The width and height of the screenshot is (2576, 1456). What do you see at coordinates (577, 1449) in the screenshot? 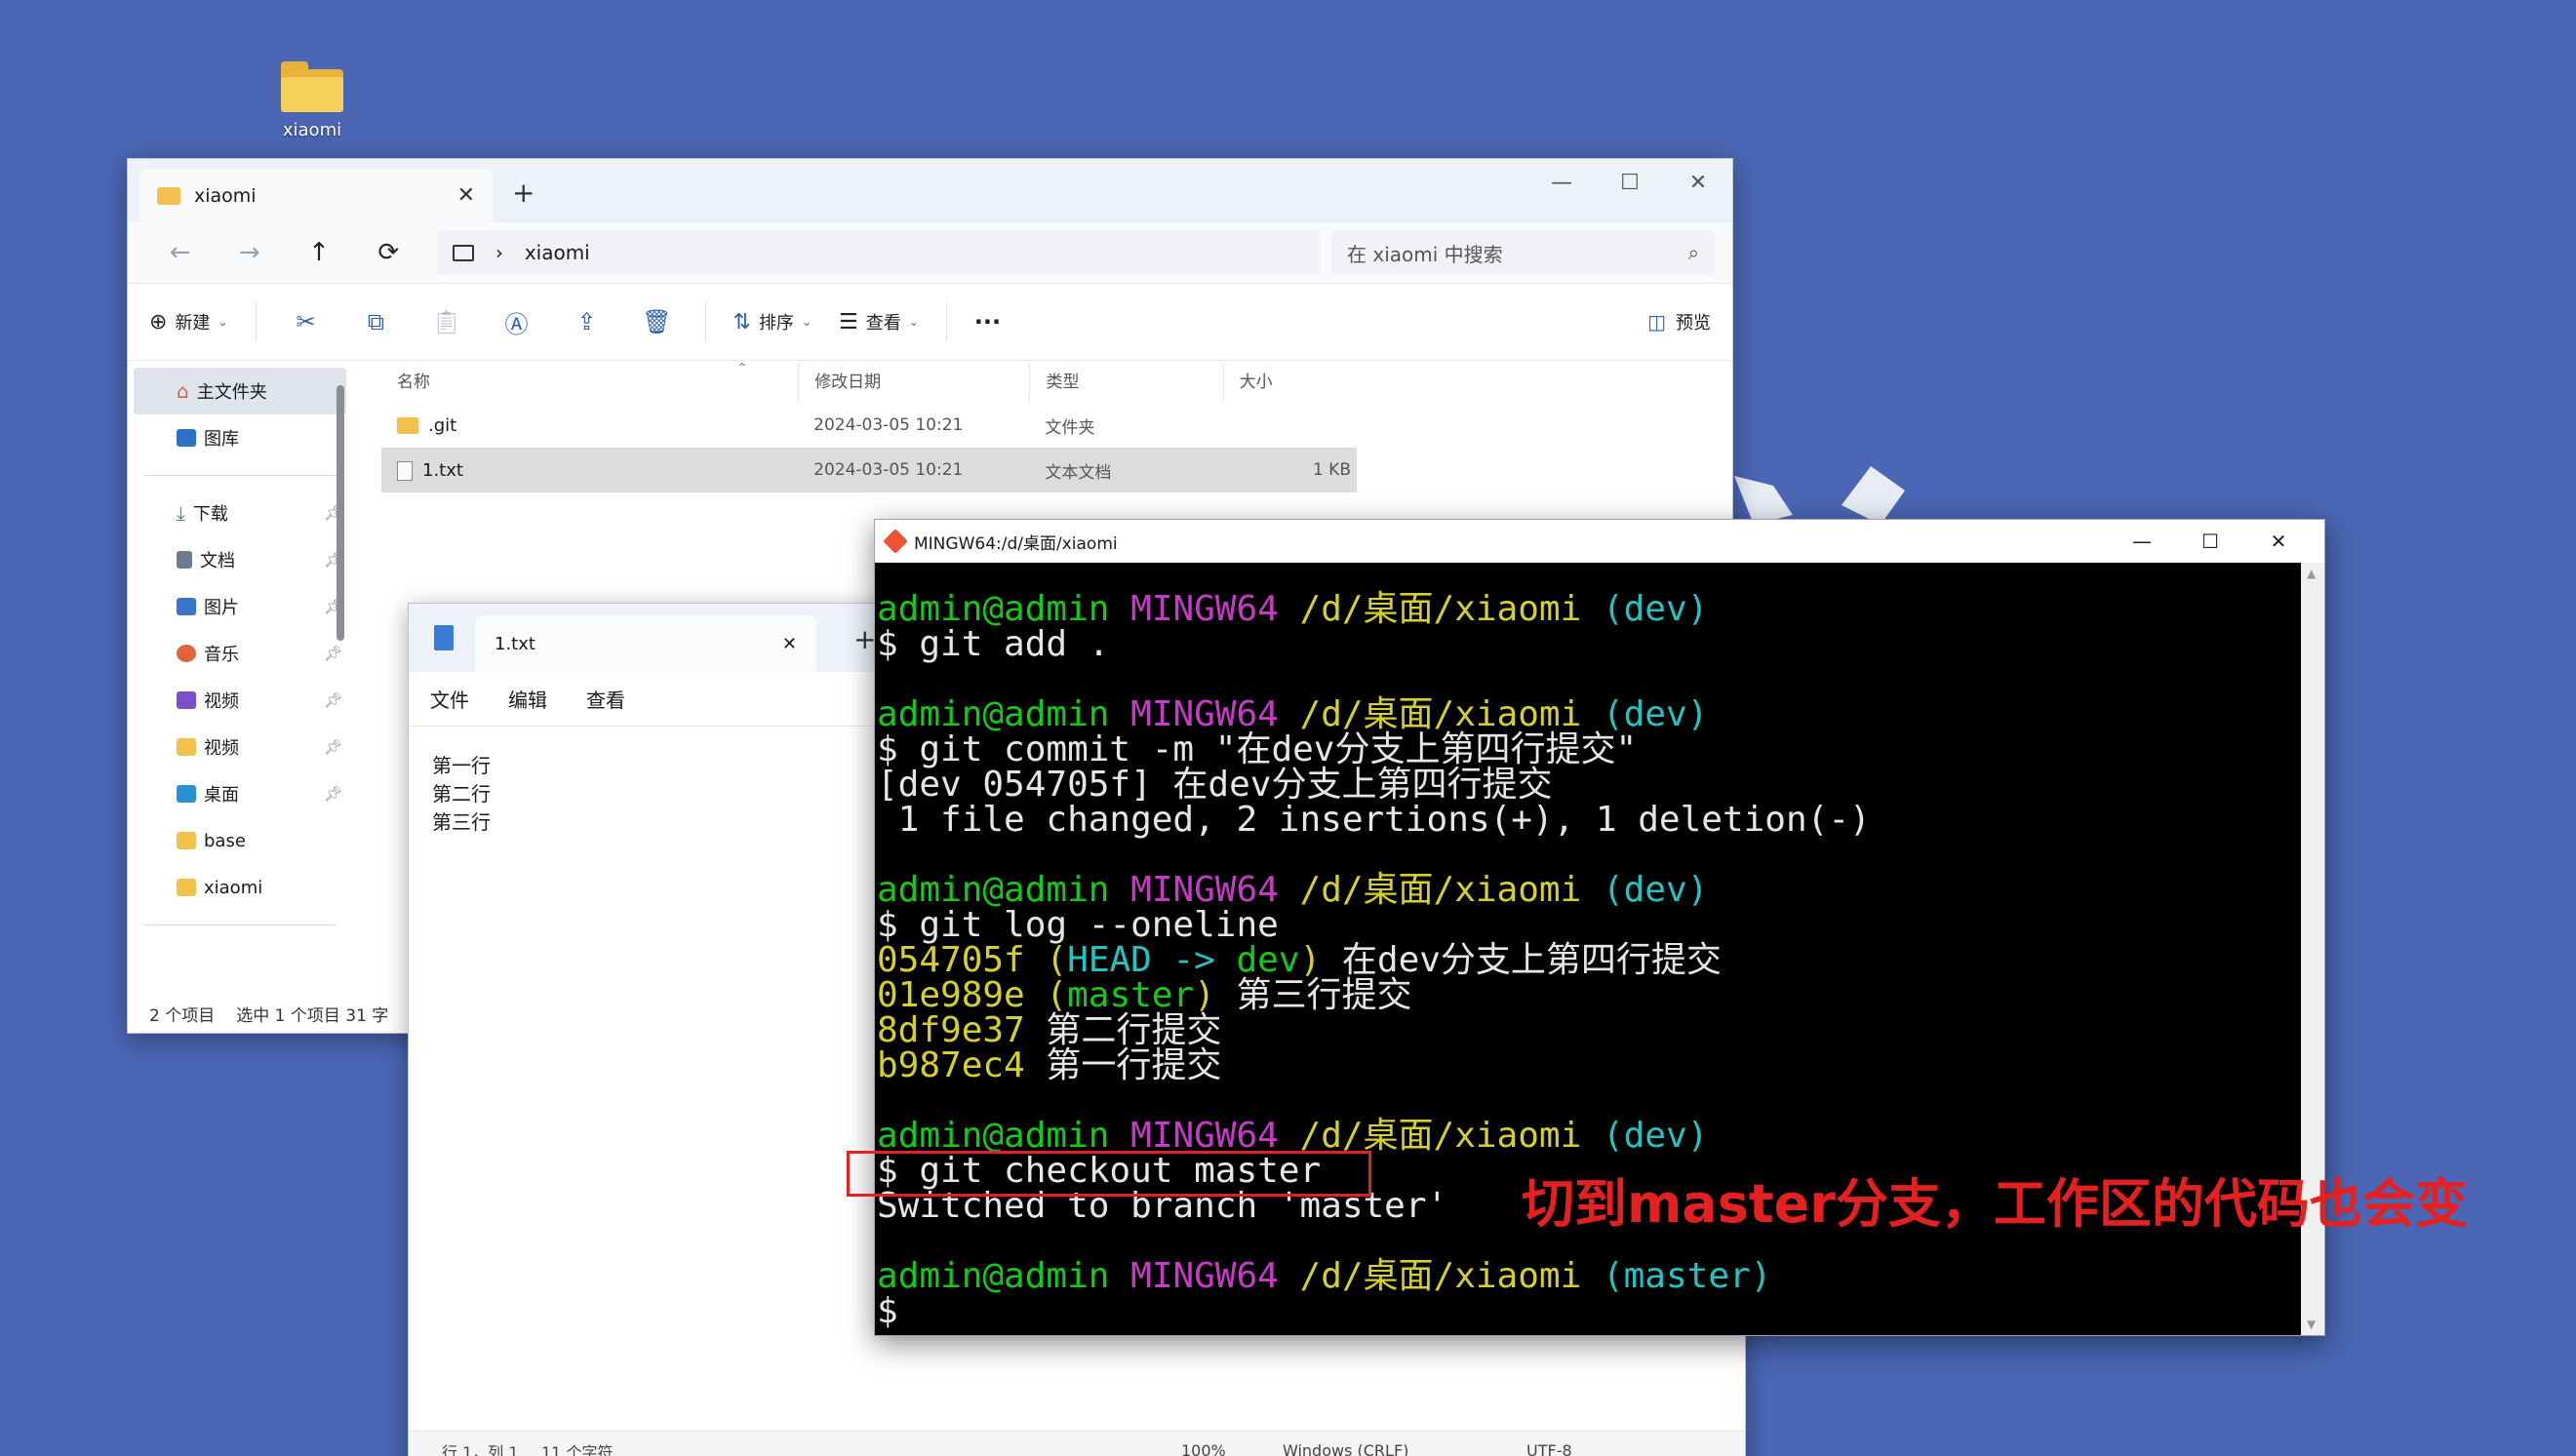
I see `char-count: 11 个字符` at bounding box center [577, 1449].